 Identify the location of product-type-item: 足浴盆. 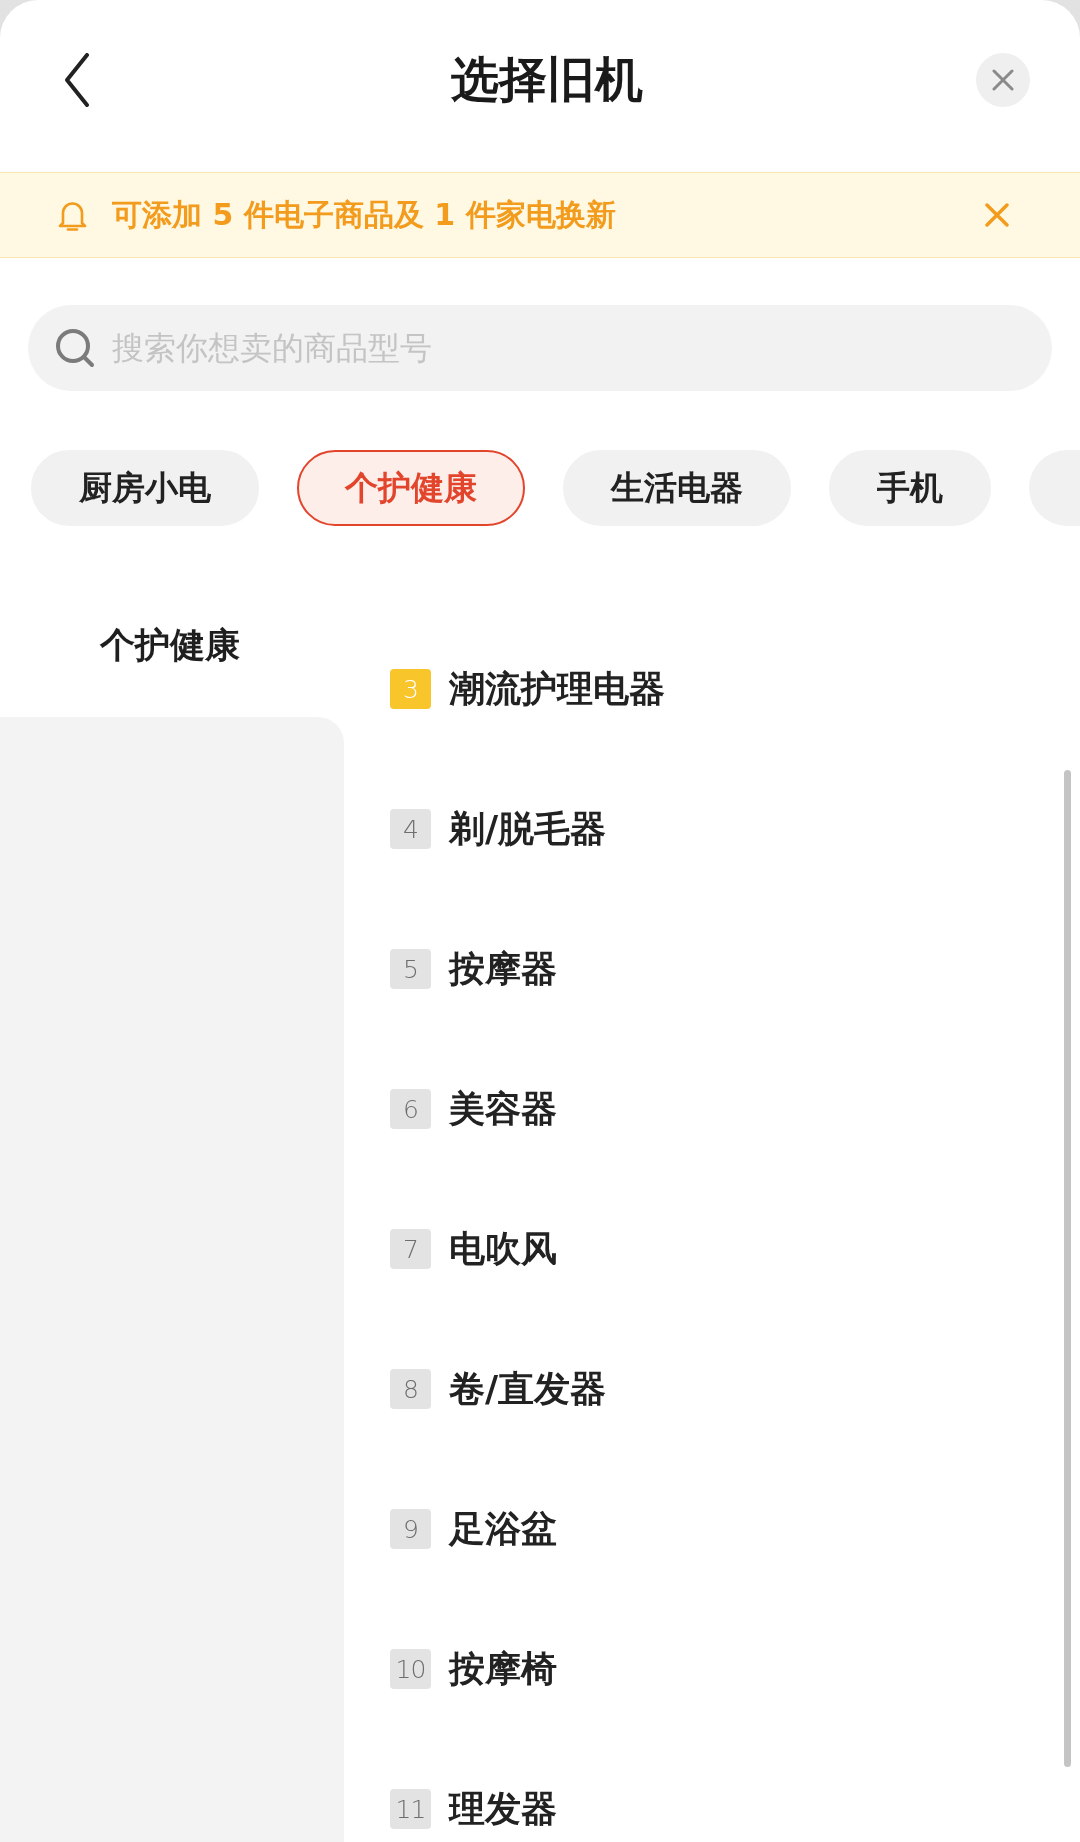
(503, 1529).